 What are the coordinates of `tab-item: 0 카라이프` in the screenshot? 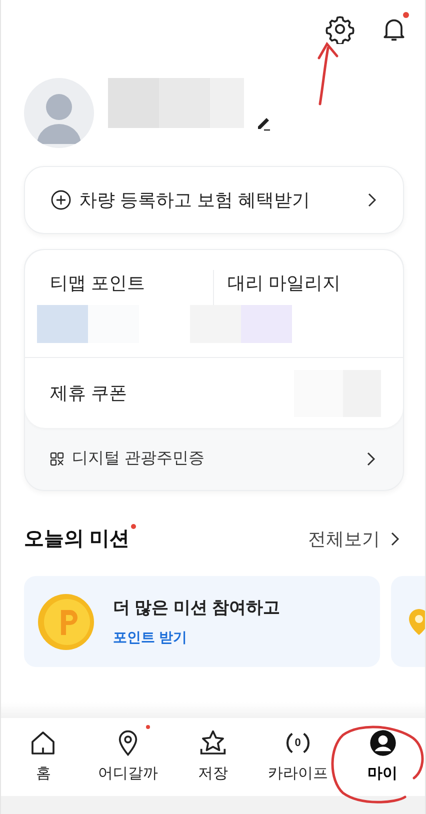 It's located at (297, 757).